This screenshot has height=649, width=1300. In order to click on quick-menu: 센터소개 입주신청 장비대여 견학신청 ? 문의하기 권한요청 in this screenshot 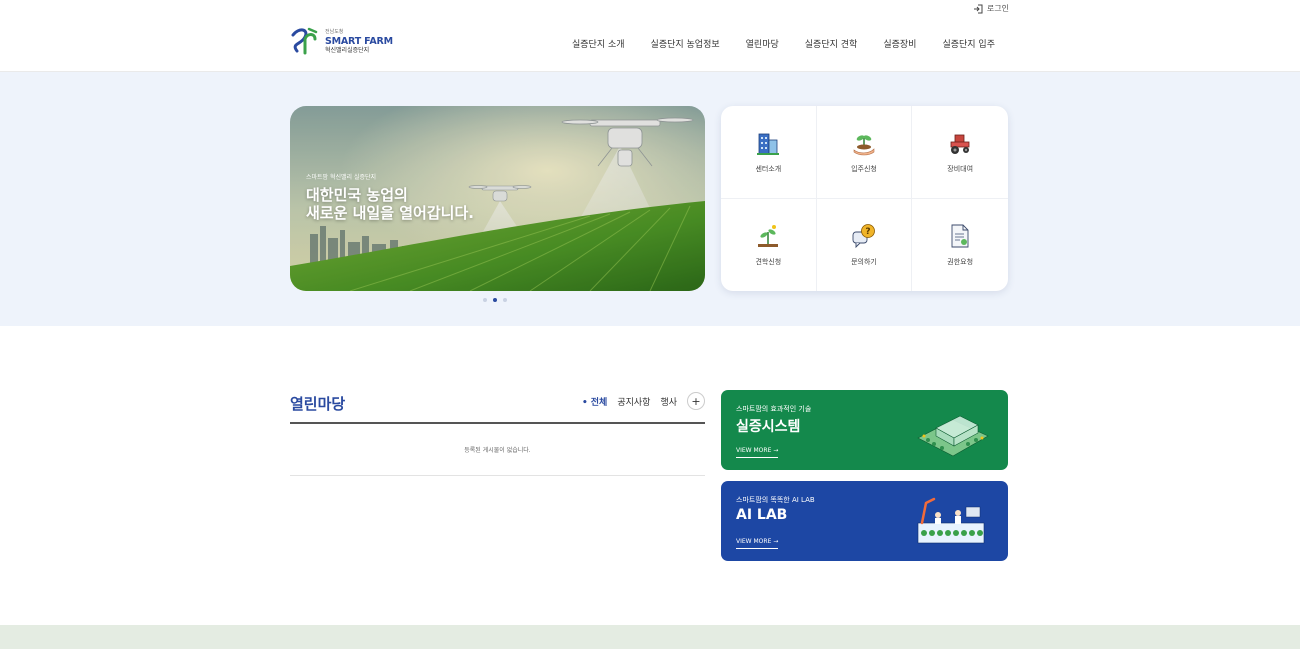, I will do `click(864, 198)`.